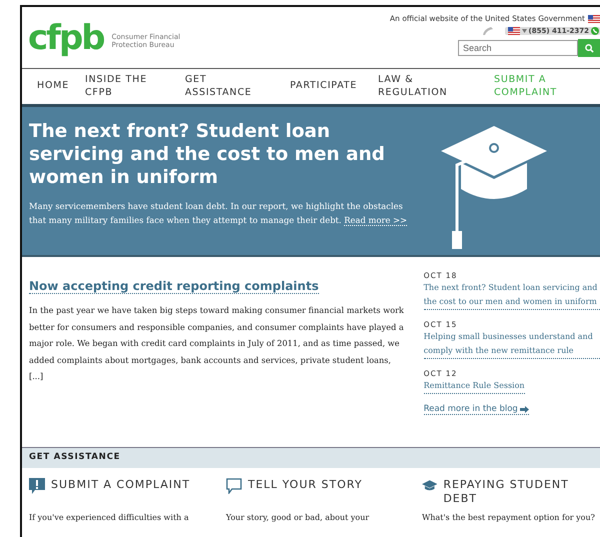 The height and width of the screenshot is (537, 600). I want to click on caret-icon, so click(524, 31).